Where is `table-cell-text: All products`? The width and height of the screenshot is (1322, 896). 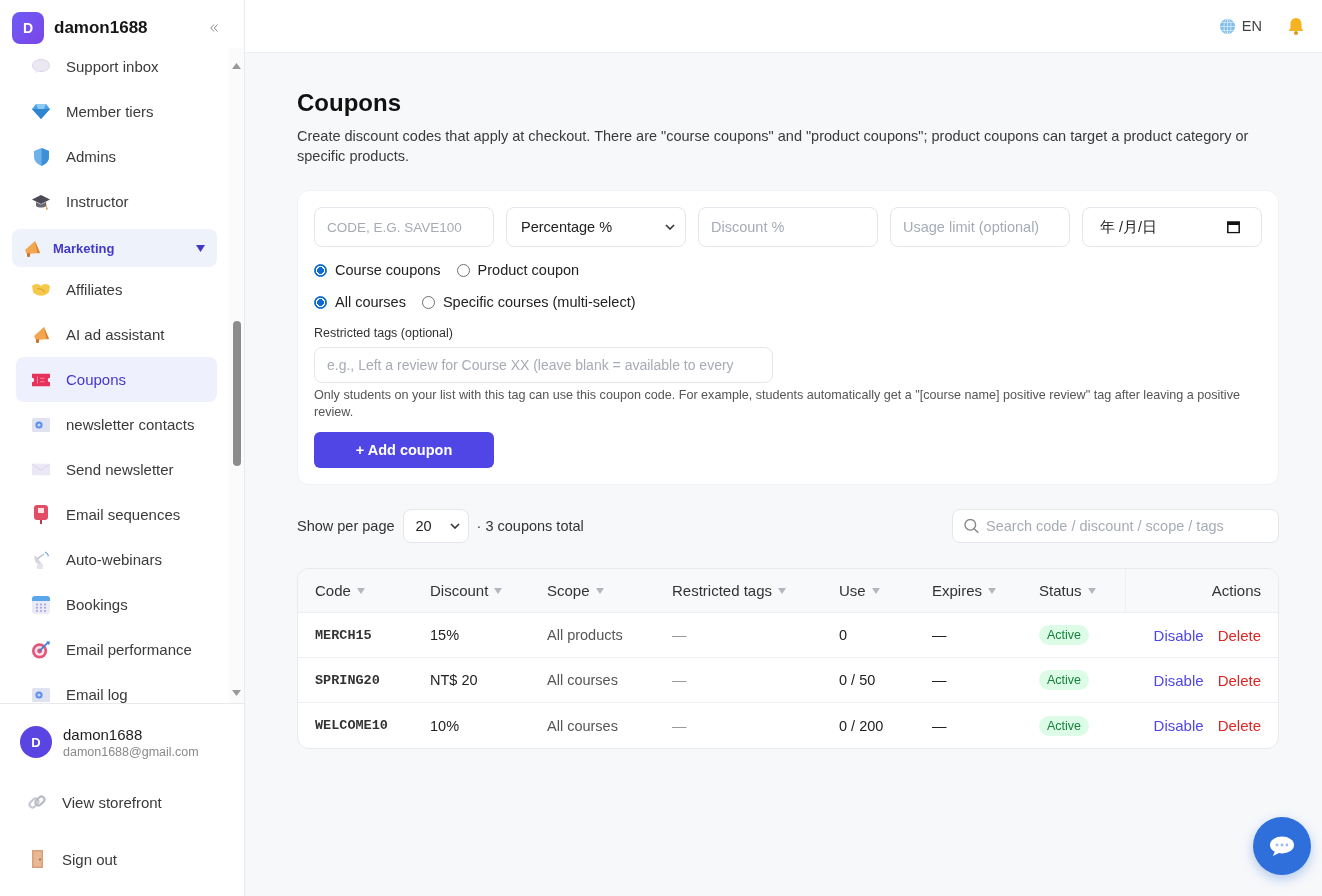 table-cell-text: All products is located at coordinates (585, 635).